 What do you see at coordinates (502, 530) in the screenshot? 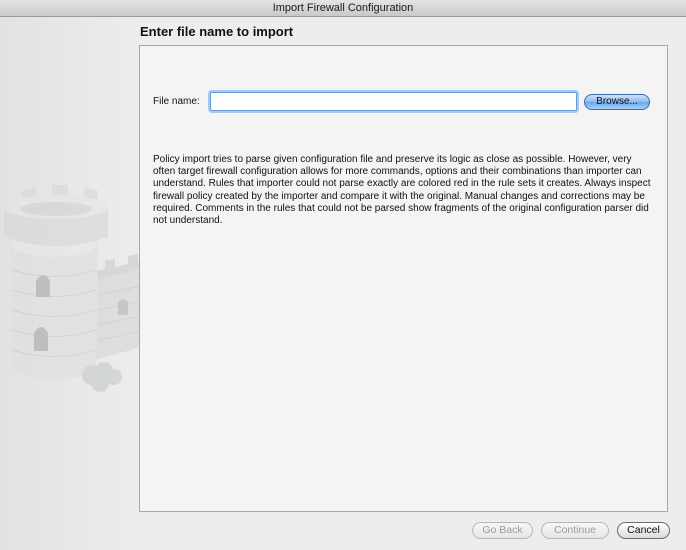
I see `go-back-button: Go Back` at bounding box center [502, 530].